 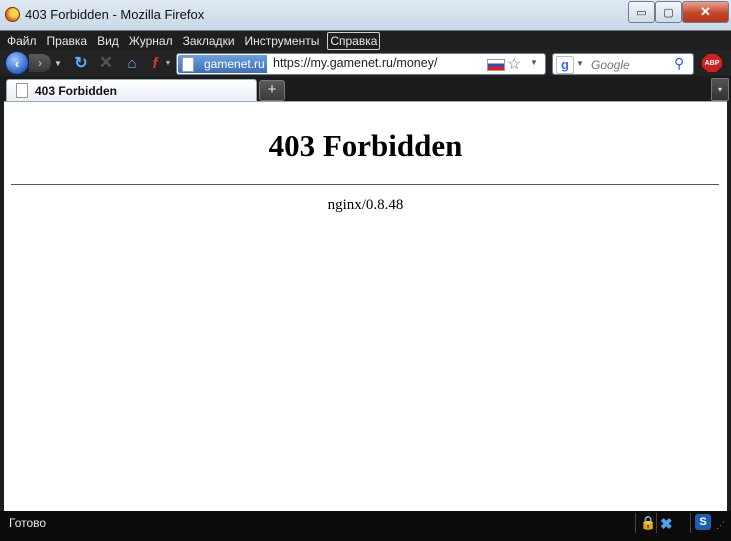 What do you see at coordinates (12, 14) in the screenshot?
I see `firefox-logo-icon` at bounding box center [12, 14].